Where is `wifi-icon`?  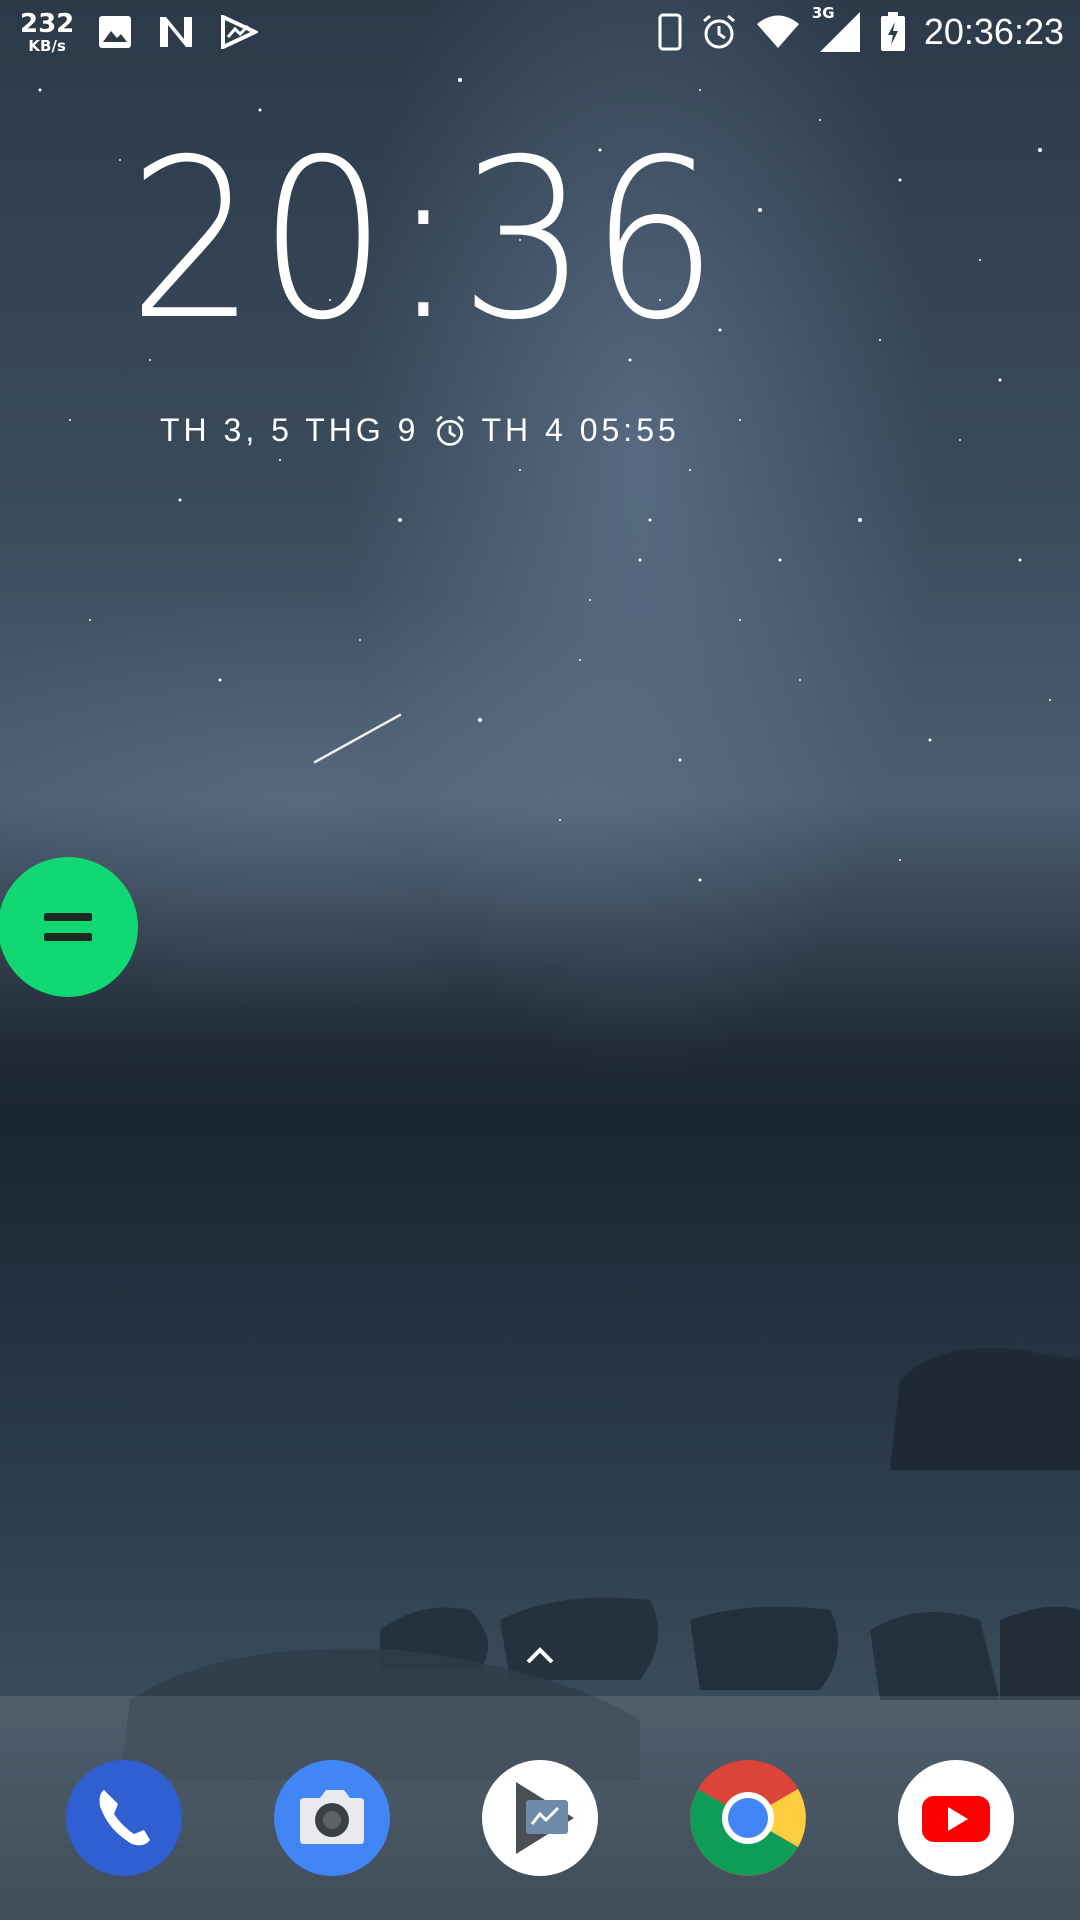 wifi-icon is located at coordinates (778, 32).